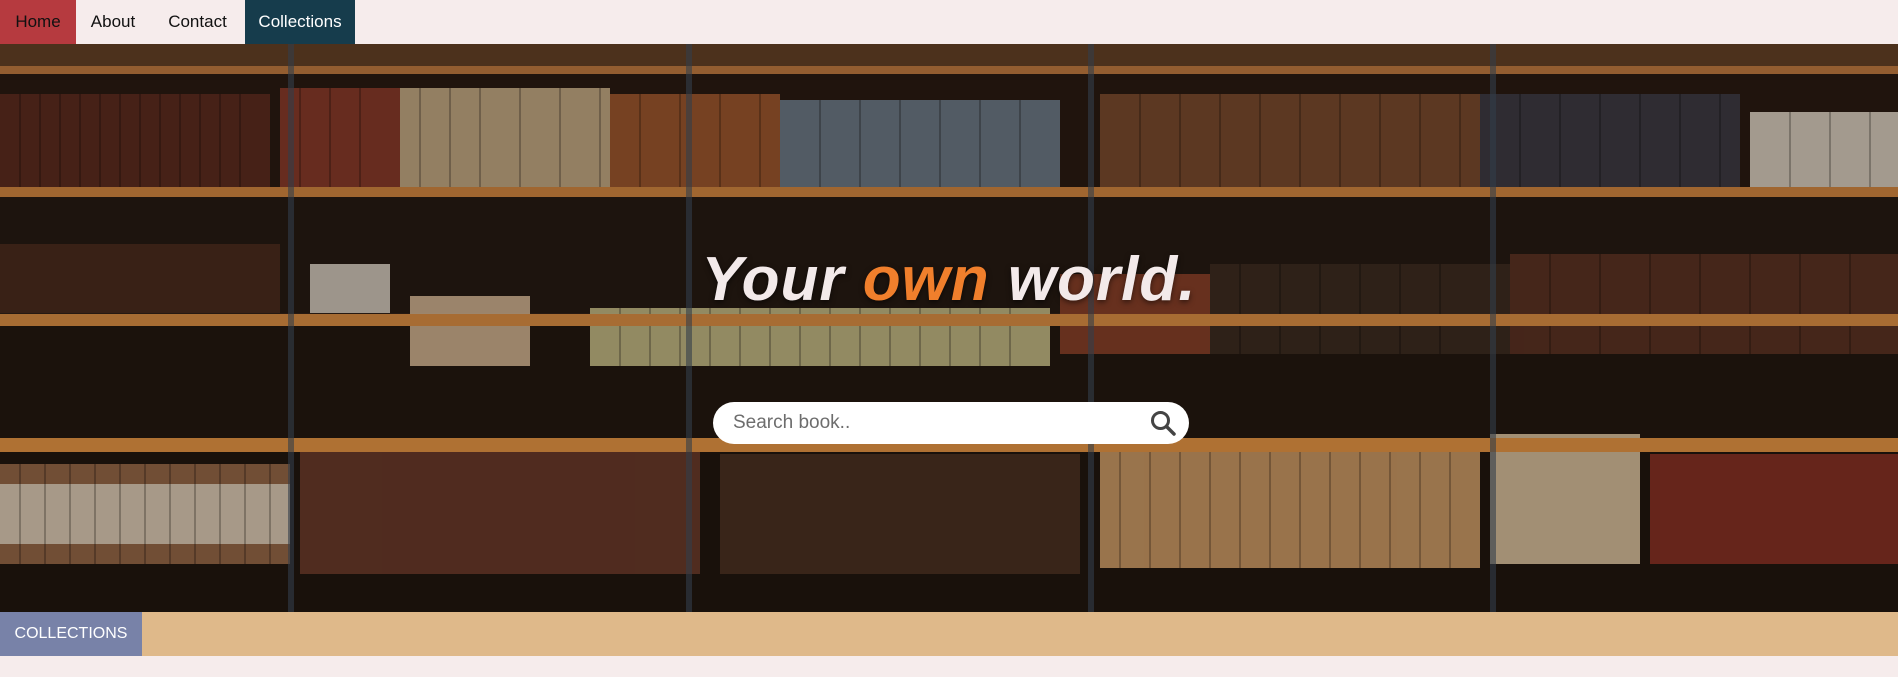 This screenshot has width=1898, height=677. I want to click on top-nav: Home About Contact Collections, so click(177, 22).